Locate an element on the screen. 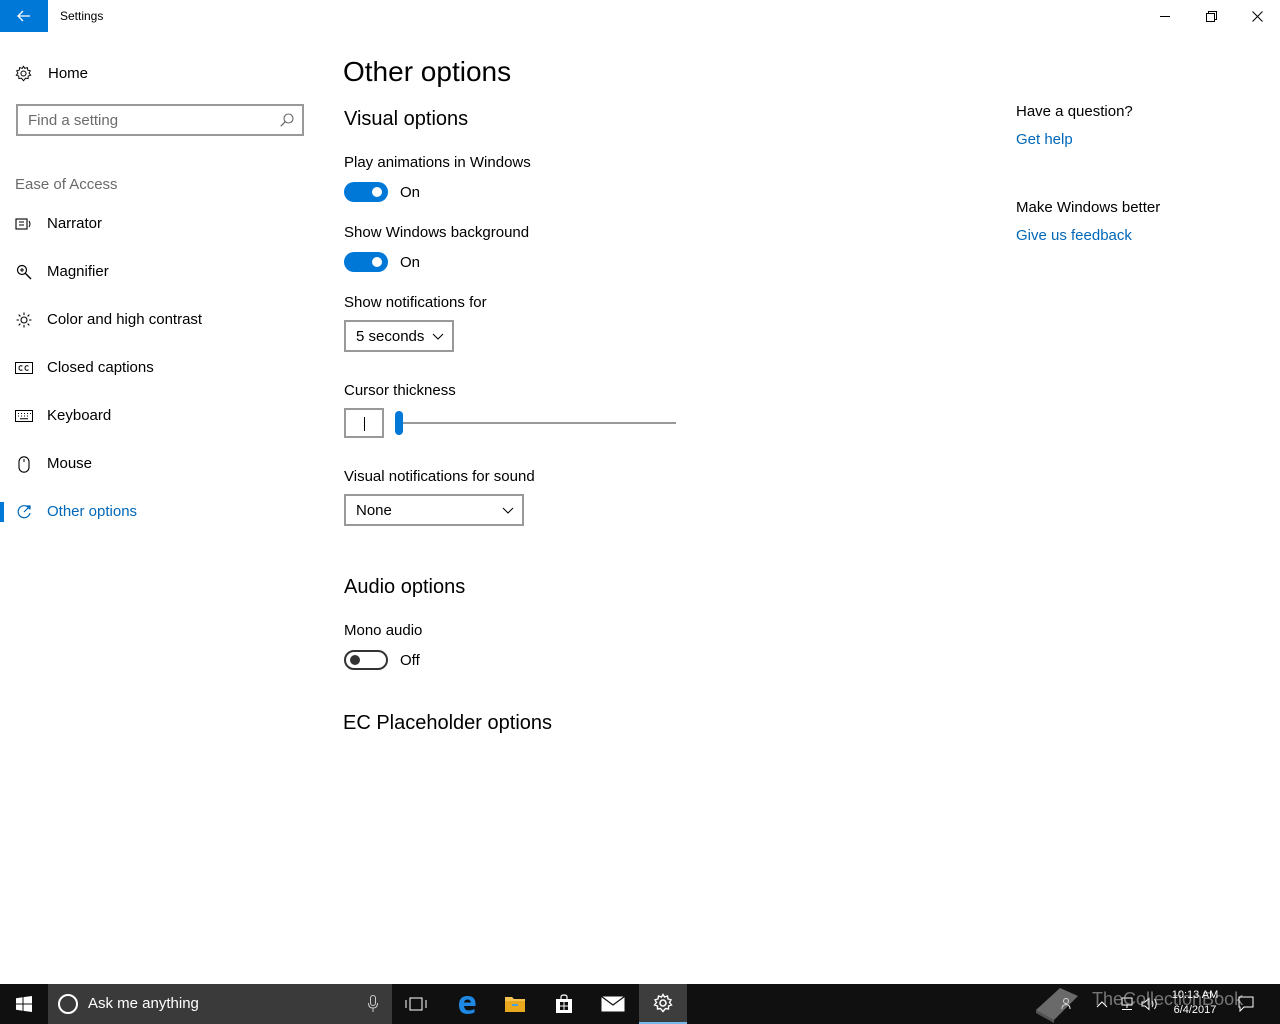 This screenshot has height=1024, width=1280. visual-sound-label: Visual notifications for sound is located at coordinates (439, 476).